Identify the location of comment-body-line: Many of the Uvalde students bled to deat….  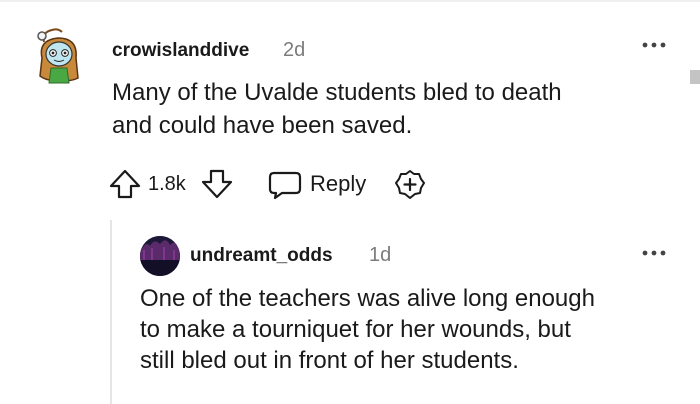
(337, 92).